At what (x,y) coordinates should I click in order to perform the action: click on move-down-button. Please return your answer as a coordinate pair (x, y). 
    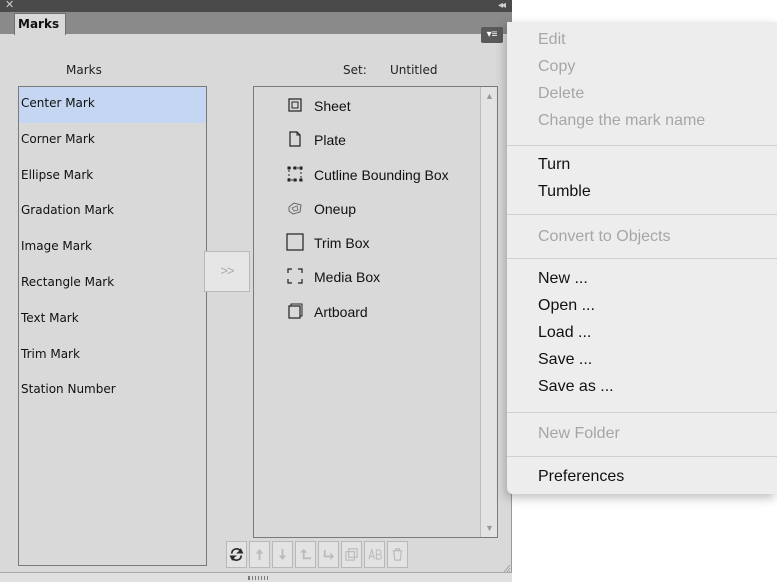
    Looking at the image, I should click on (282, 554).